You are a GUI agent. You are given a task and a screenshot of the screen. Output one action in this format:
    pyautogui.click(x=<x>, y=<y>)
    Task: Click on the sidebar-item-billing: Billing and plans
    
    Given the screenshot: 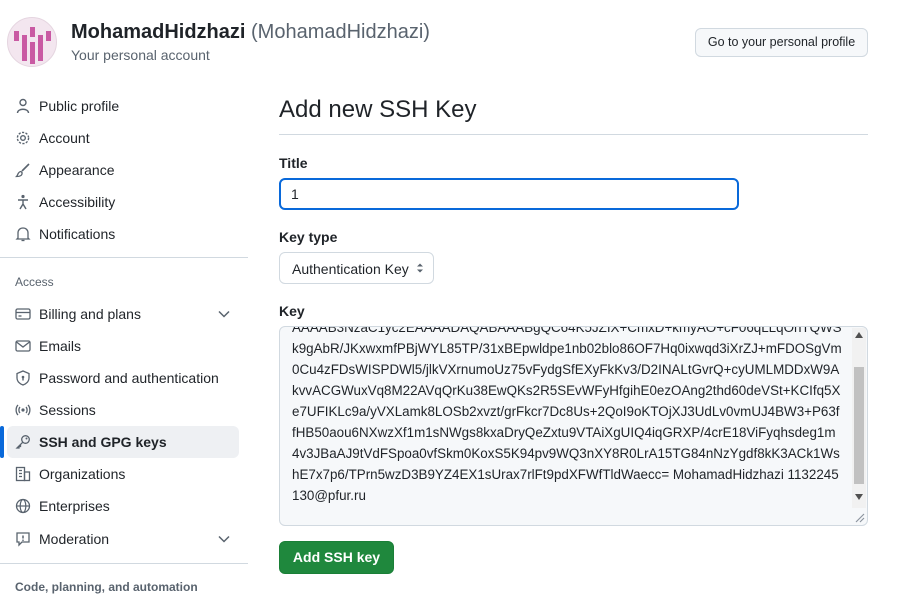 What is the action you would take?
    pyautogui.click(x=123, y=314)
    